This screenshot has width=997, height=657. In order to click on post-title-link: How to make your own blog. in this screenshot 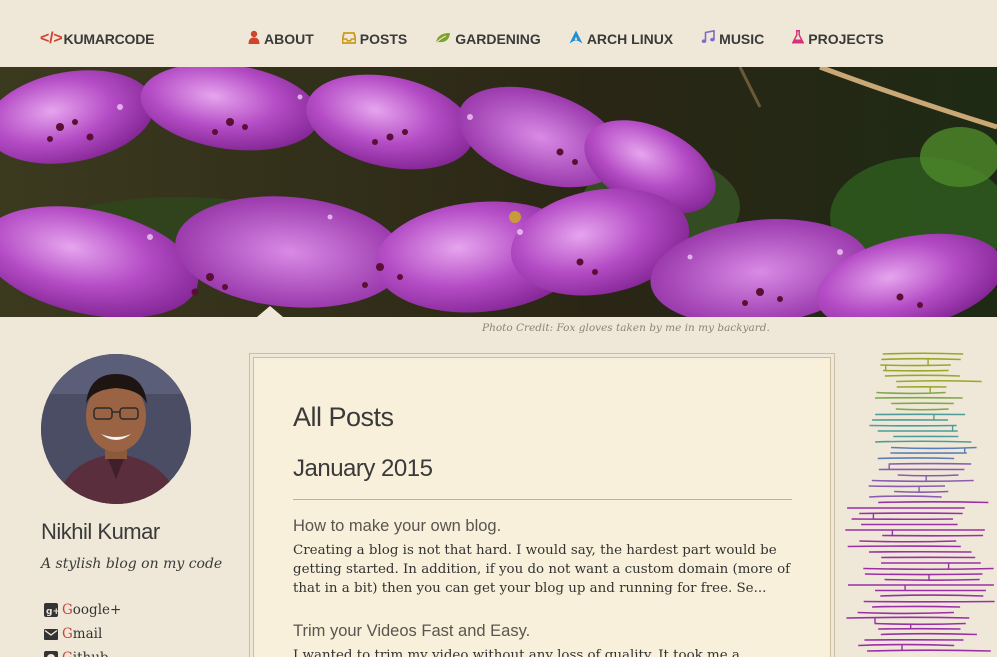, I will do `click(397, 526)`.